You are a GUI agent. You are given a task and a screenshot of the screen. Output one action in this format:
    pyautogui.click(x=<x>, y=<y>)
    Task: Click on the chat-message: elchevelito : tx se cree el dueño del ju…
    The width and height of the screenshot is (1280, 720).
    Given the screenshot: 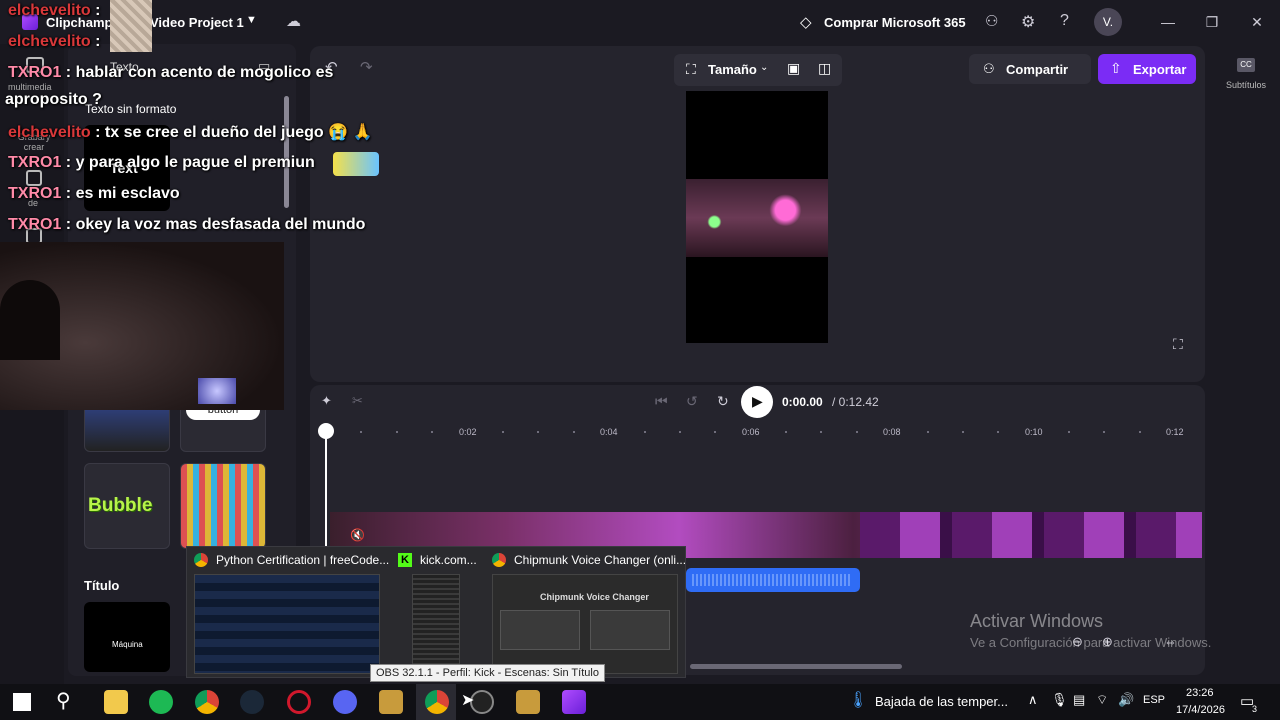 What is the action you would take?
    pyautogui.click(x=190, y=132)
    